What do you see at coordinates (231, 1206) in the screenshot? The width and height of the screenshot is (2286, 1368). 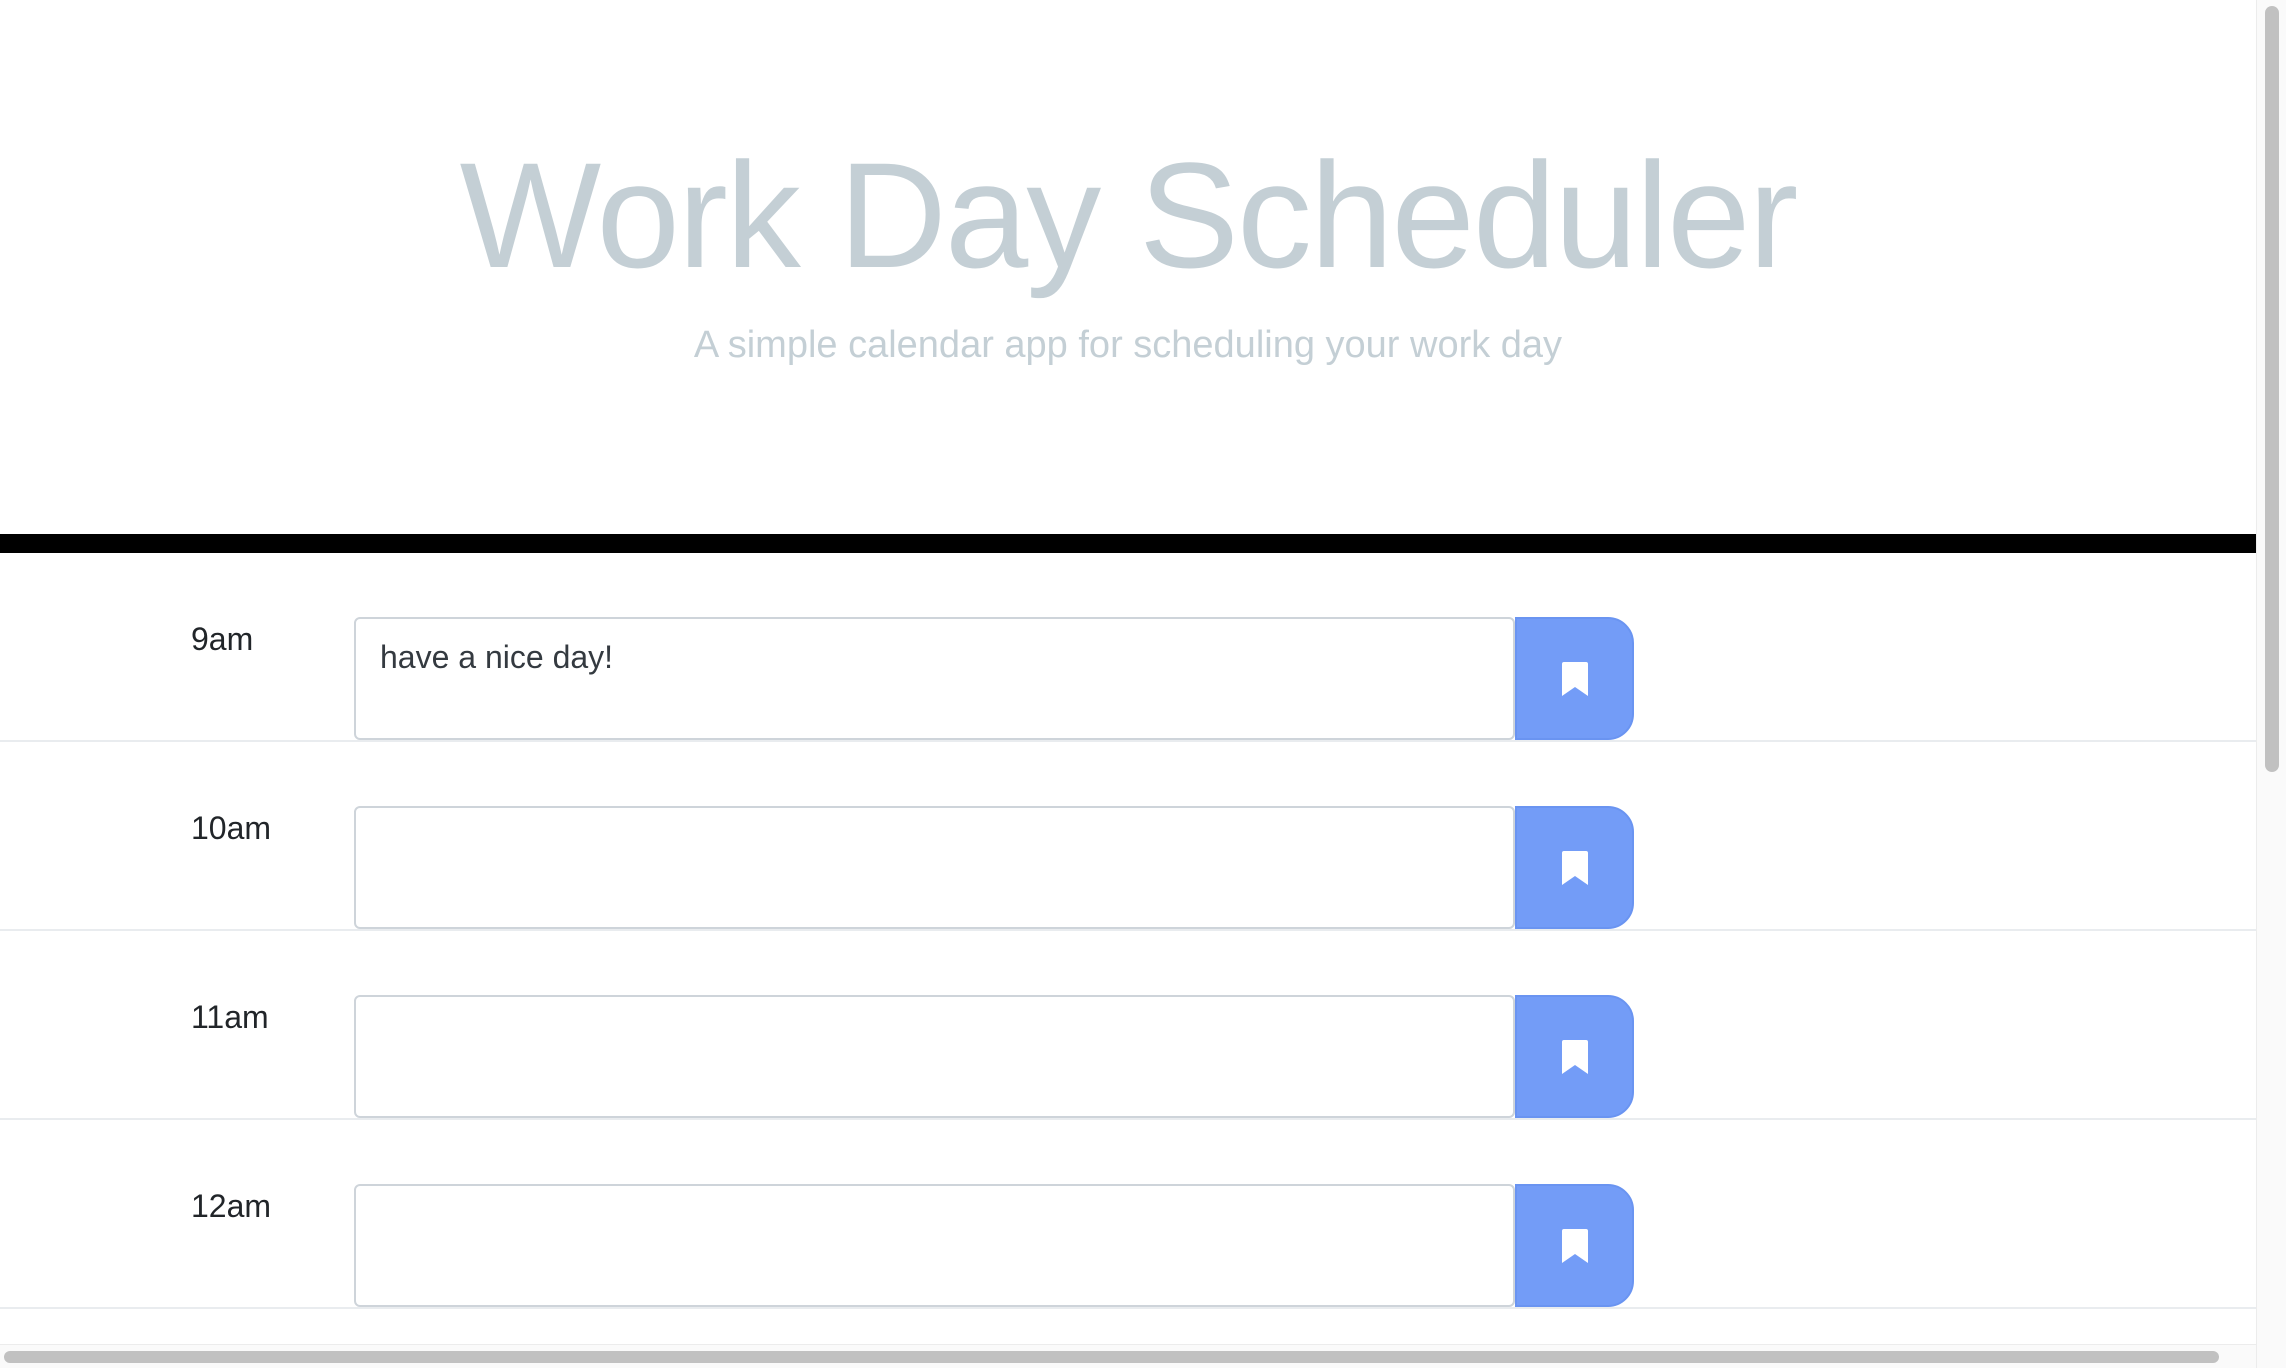 I see `hour-label: 12am` at bounding box center [231, 1206].